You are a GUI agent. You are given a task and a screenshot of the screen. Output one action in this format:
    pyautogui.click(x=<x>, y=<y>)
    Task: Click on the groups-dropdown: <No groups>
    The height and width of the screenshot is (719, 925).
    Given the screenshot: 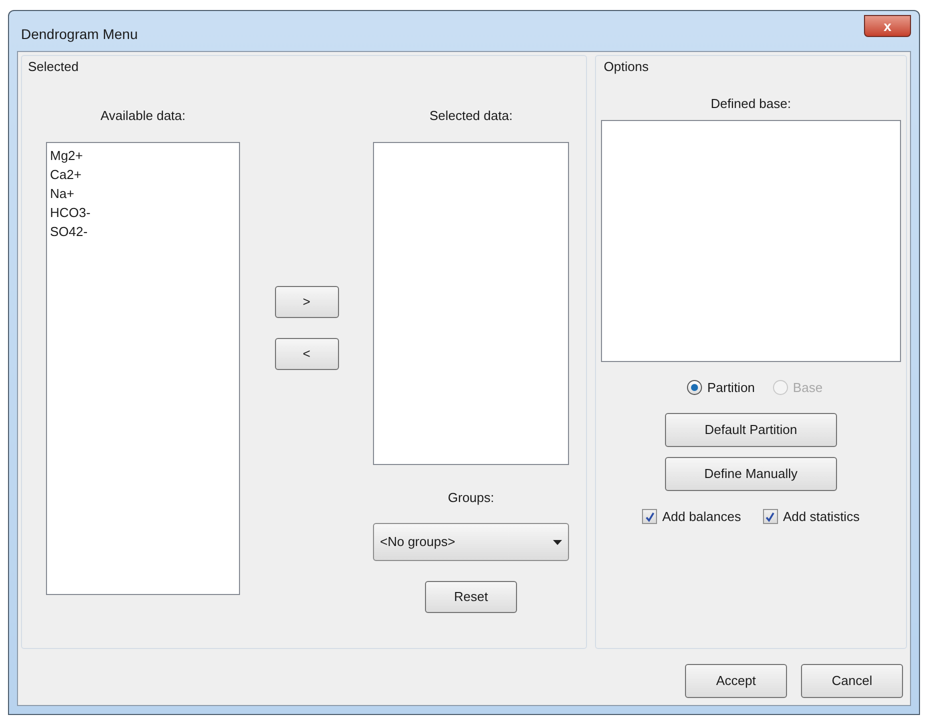 What is the action you would take?
    pyautogui.click(x=471, y=542)
    